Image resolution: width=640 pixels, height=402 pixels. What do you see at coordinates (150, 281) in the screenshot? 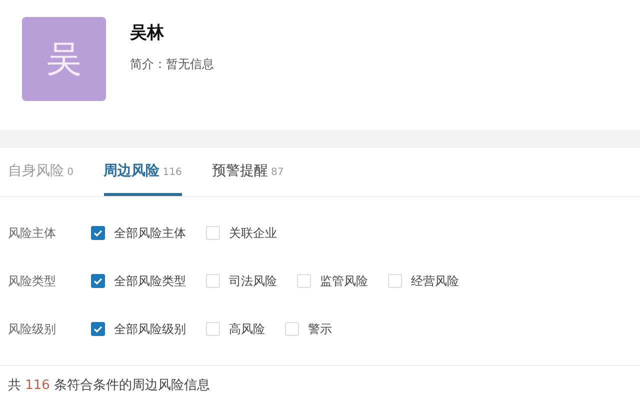
I see `checkbox-label: 全部风险类型` at bounding box center [150, 281].